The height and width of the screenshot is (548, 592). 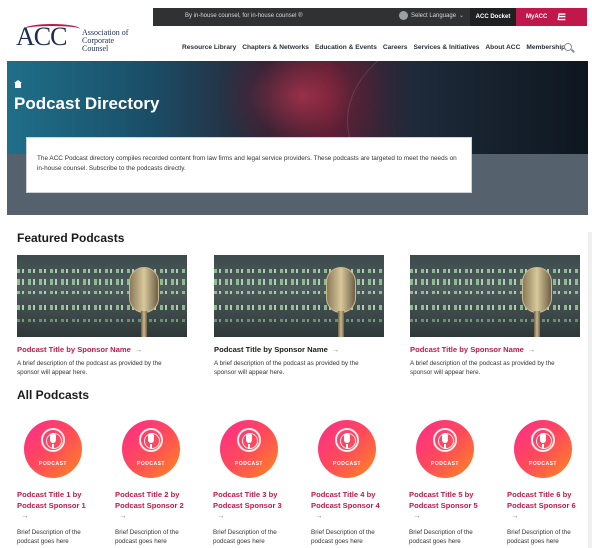 What do you see at coordinates (275, 47) in the screenshot?
I see `nav-chapters-networks: Chapters & Networks` at bounding box center [275, 47].